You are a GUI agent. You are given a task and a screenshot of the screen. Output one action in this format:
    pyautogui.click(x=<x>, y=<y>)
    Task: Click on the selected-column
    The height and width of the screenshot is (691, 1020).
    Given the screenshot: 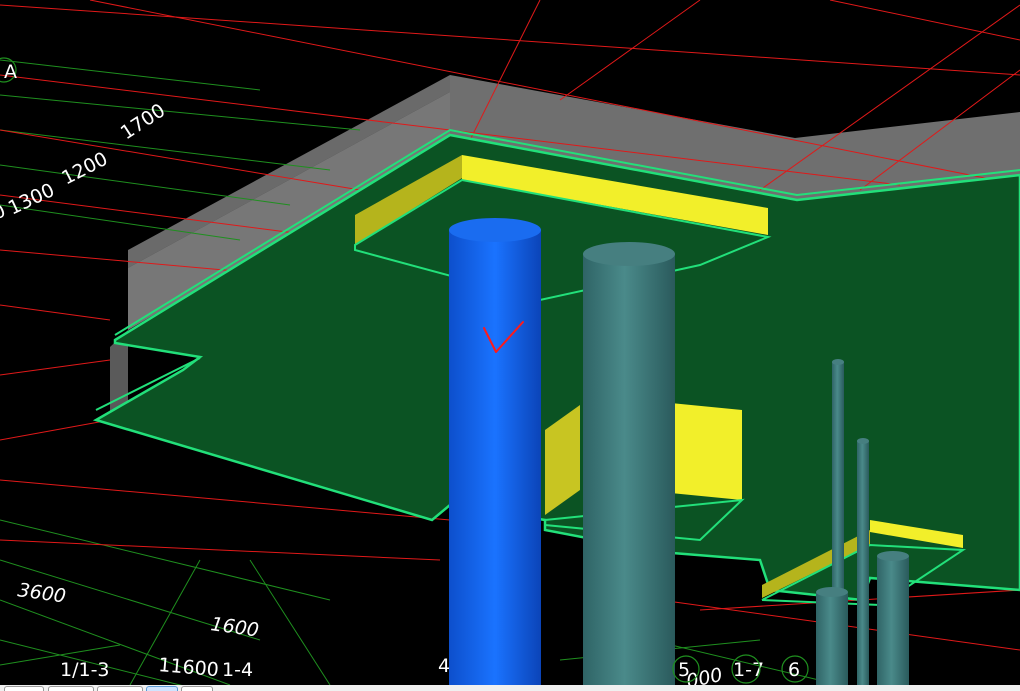 What is the action you would take?
    pyautogui.click(x=495, y=457)
    